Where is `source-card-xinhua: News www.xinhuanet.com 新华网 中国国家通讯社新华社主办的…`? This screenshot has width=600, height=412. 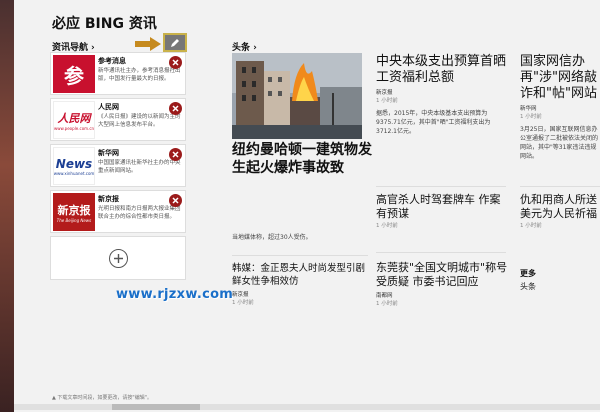
source-card-xinhua: News www.xinhuanet.com 新华网 中国国家通讯社新华社主办的… is located at coordinates (118, 165).